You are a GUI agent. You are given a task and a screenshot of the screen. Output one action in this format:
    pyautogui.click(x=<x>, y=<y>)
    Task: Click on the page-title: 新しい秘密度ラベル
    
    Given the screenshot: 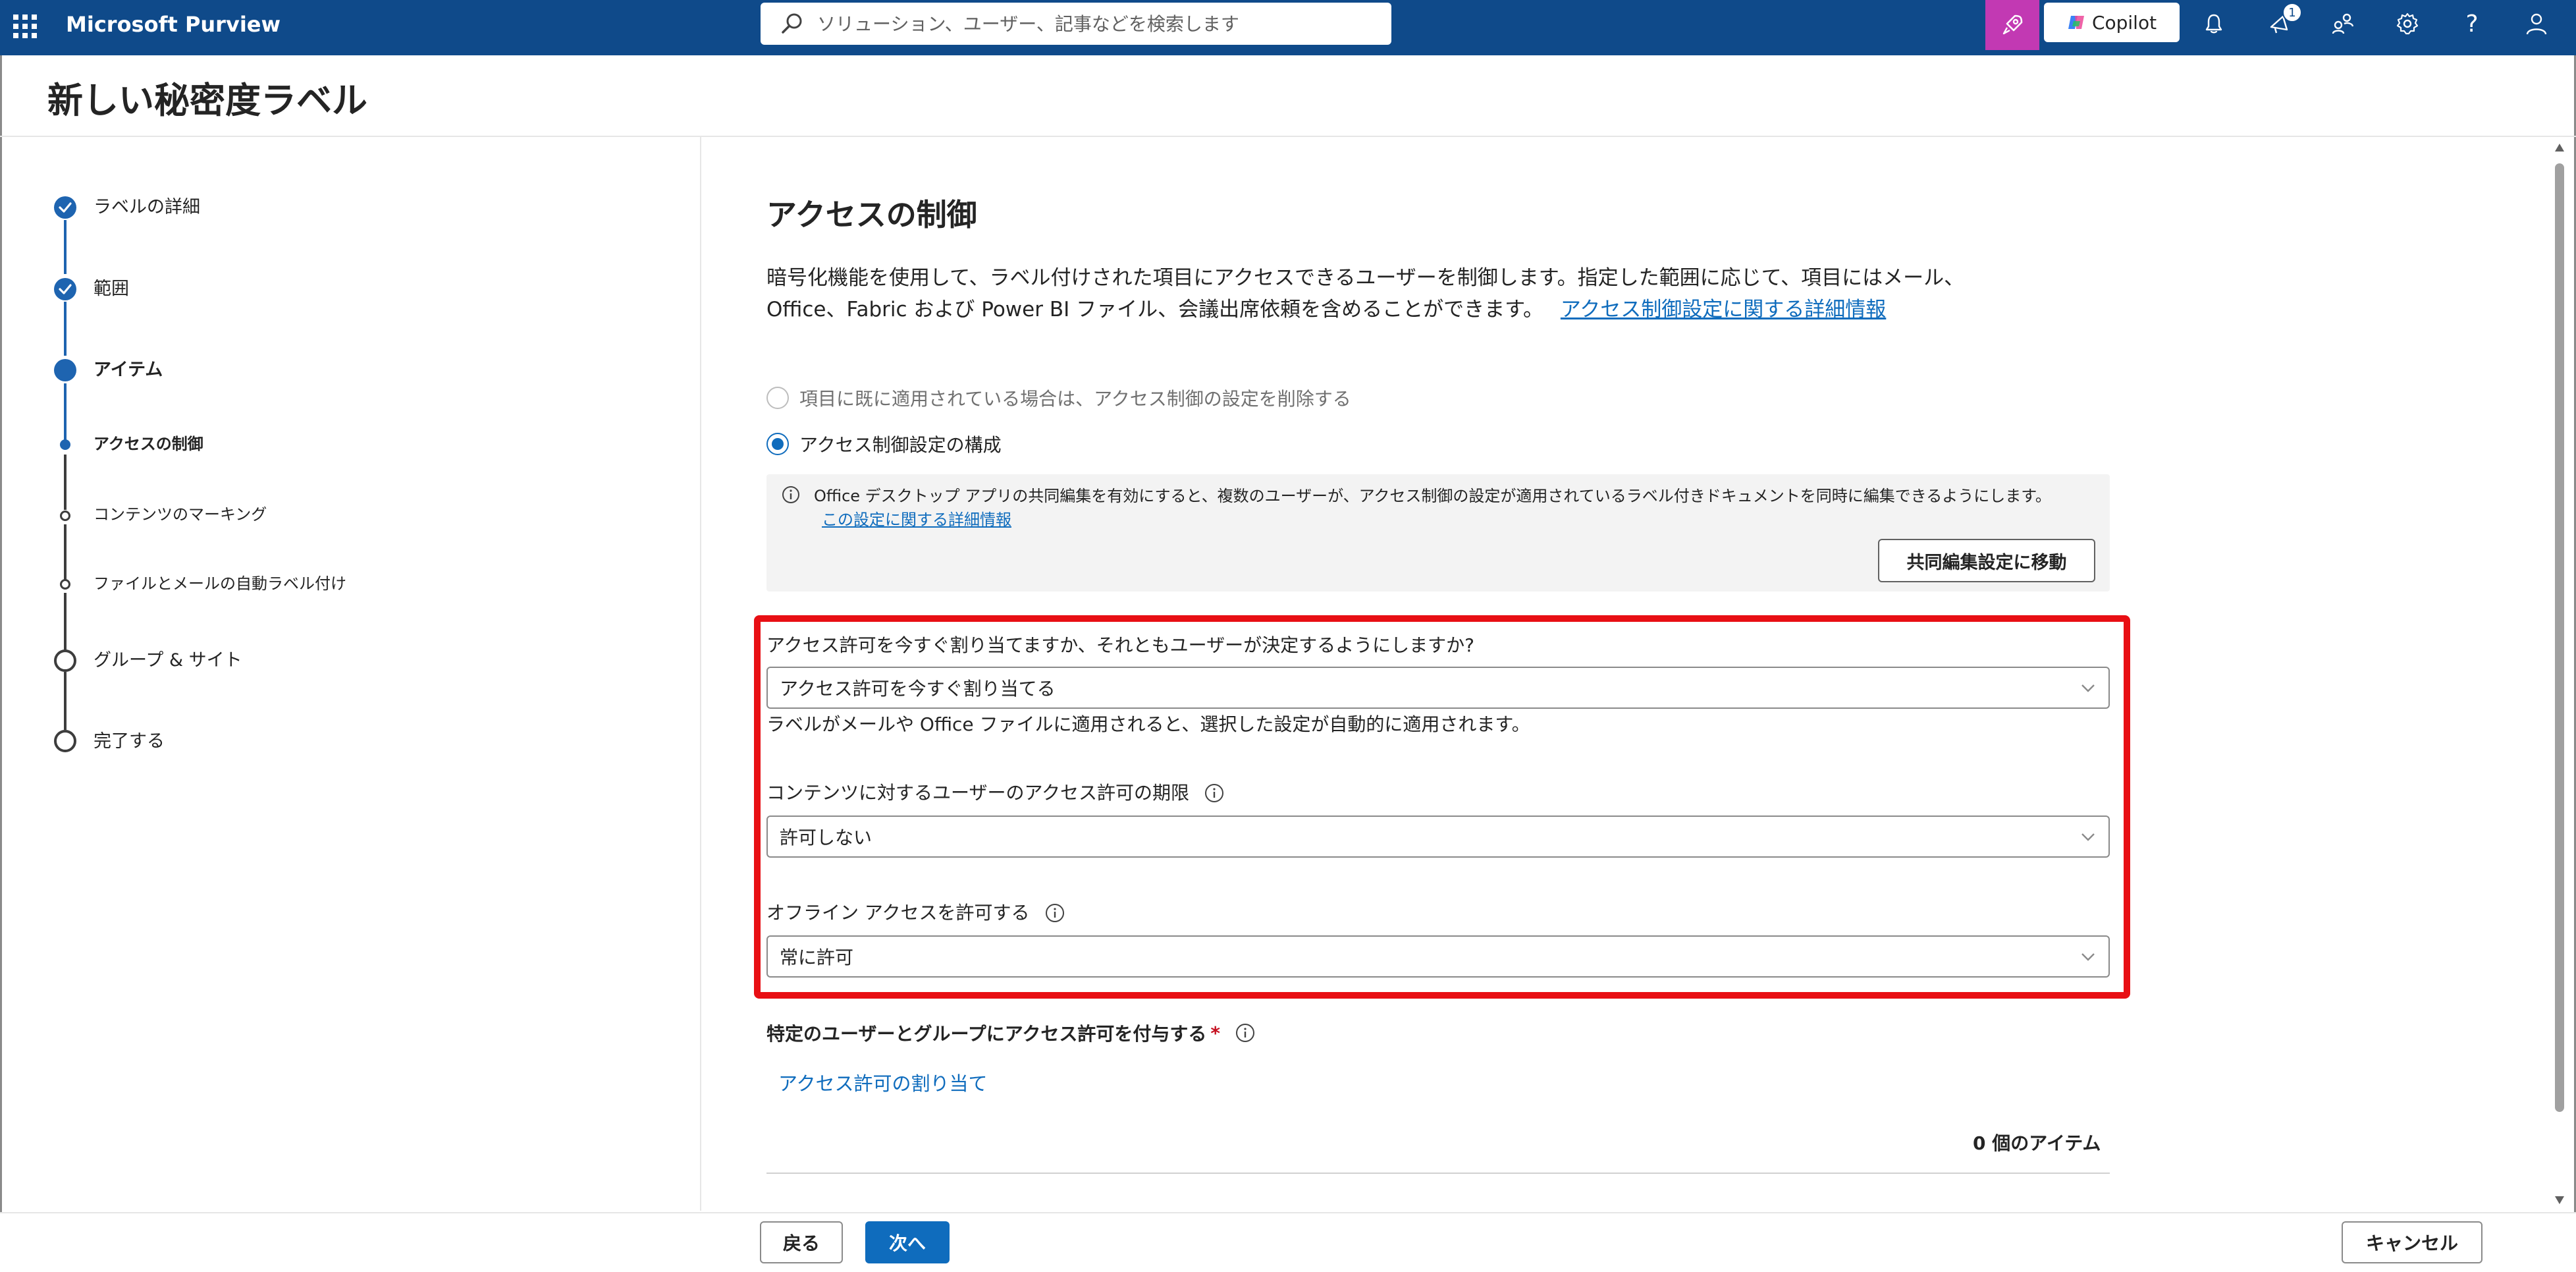 What is the action you would take?
    pyautogui.click(x=207, y=100)
    